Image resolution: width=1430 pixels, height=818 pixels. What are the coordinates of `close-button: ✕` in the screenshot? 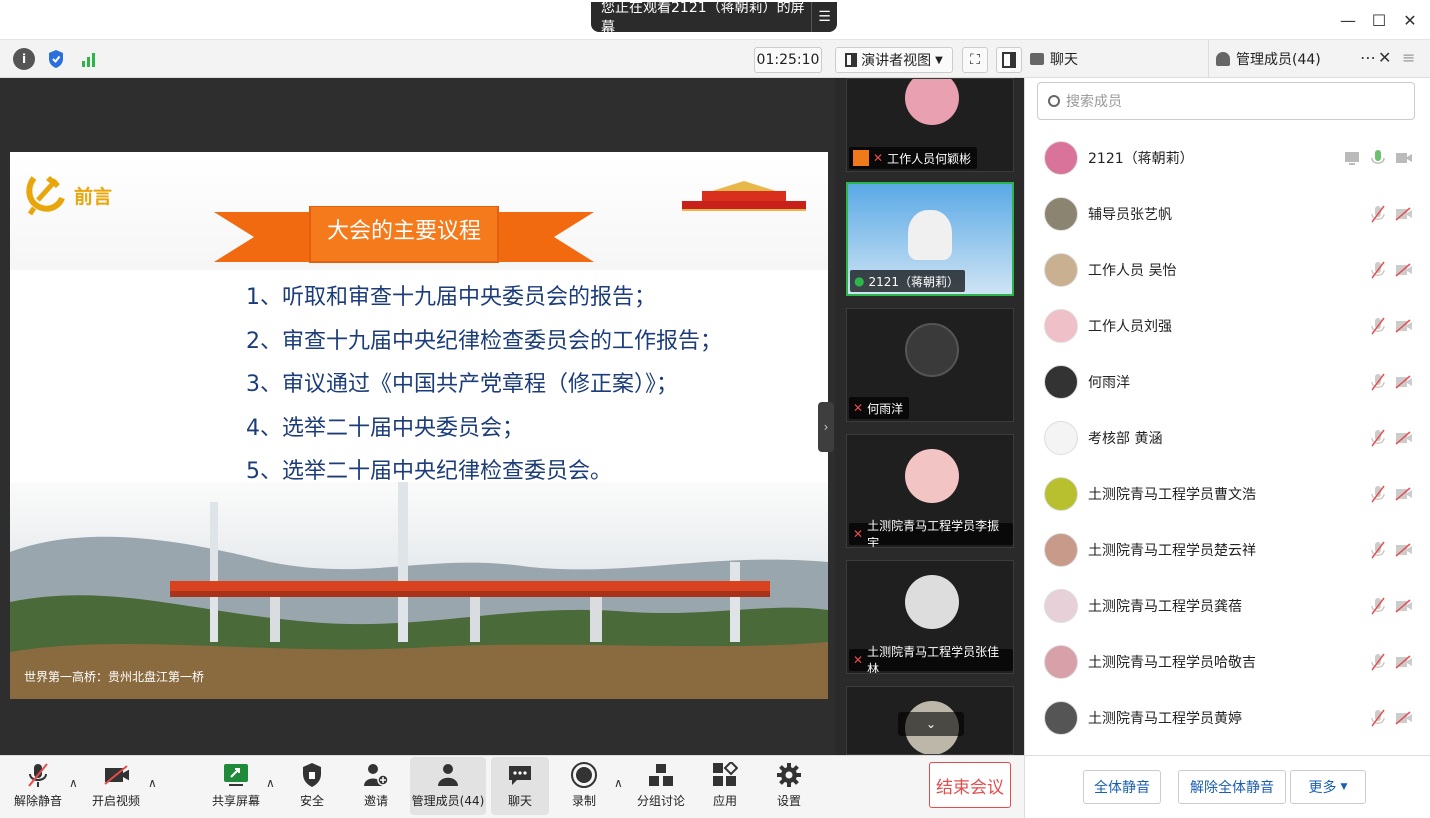 It's located at (1410, 20).